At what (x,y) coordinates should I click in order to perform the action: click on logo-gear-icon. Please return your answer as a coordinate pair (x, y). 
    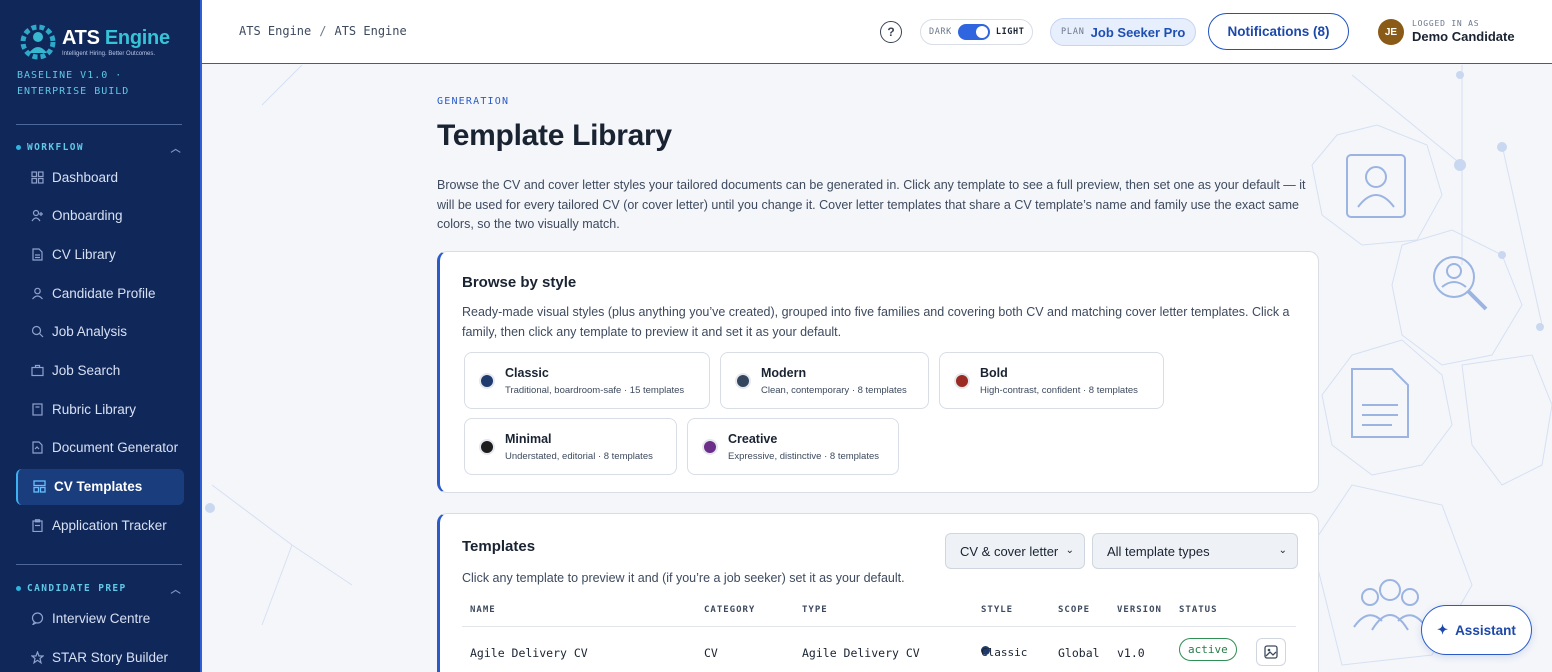
    Looking at the image, I should click on (38, 42).